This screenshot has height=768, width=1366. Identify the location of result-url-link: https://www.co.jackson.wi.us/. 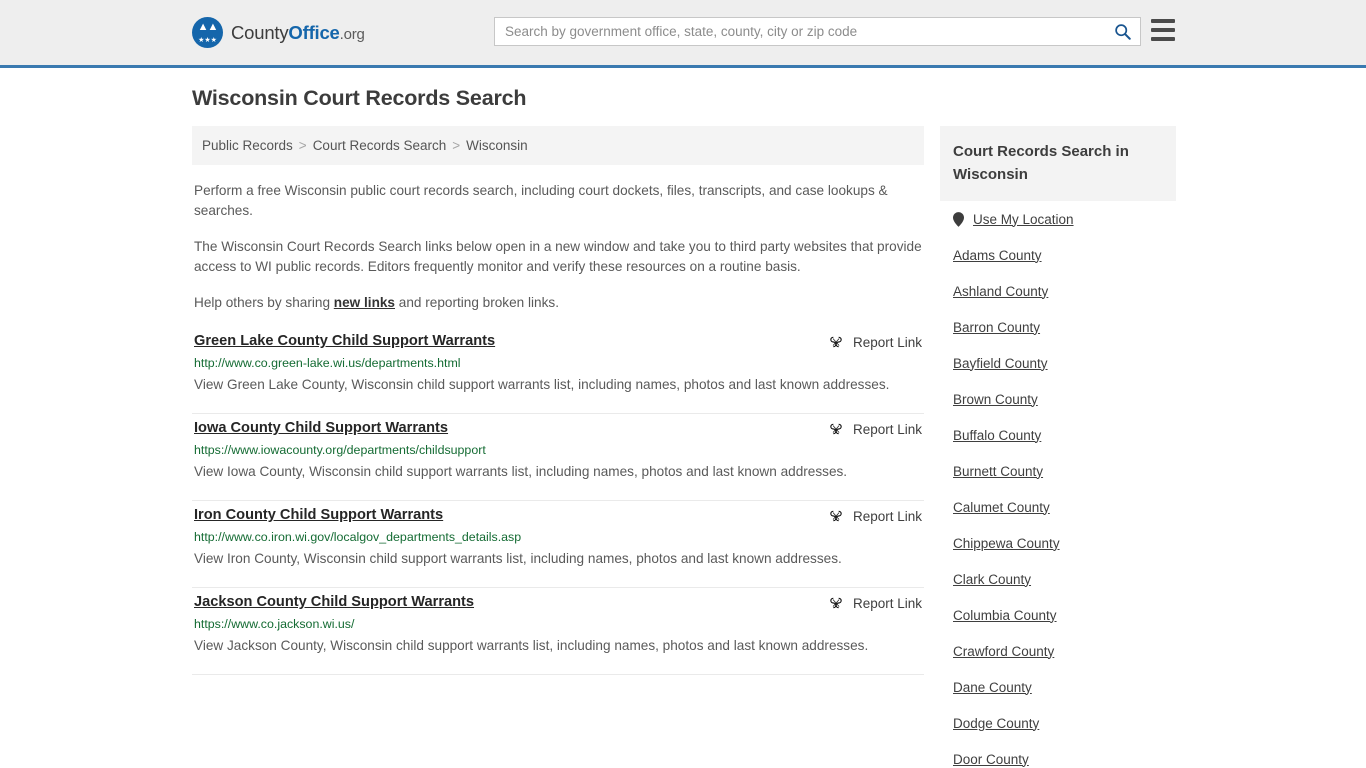
(558, 624).